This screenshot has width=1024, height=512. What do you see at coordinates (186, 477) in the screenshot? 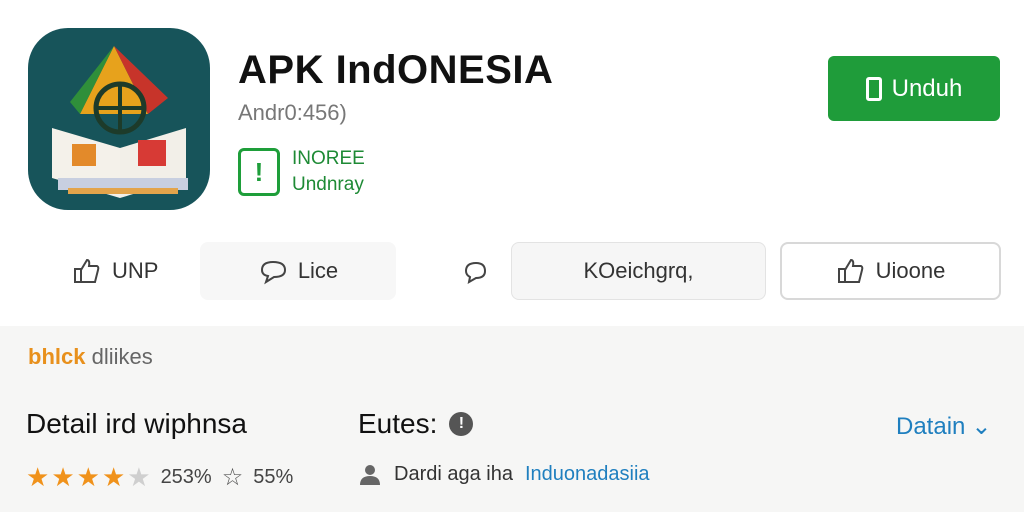
I see `rating-percent: 253%` at bounding box center [186, 477].